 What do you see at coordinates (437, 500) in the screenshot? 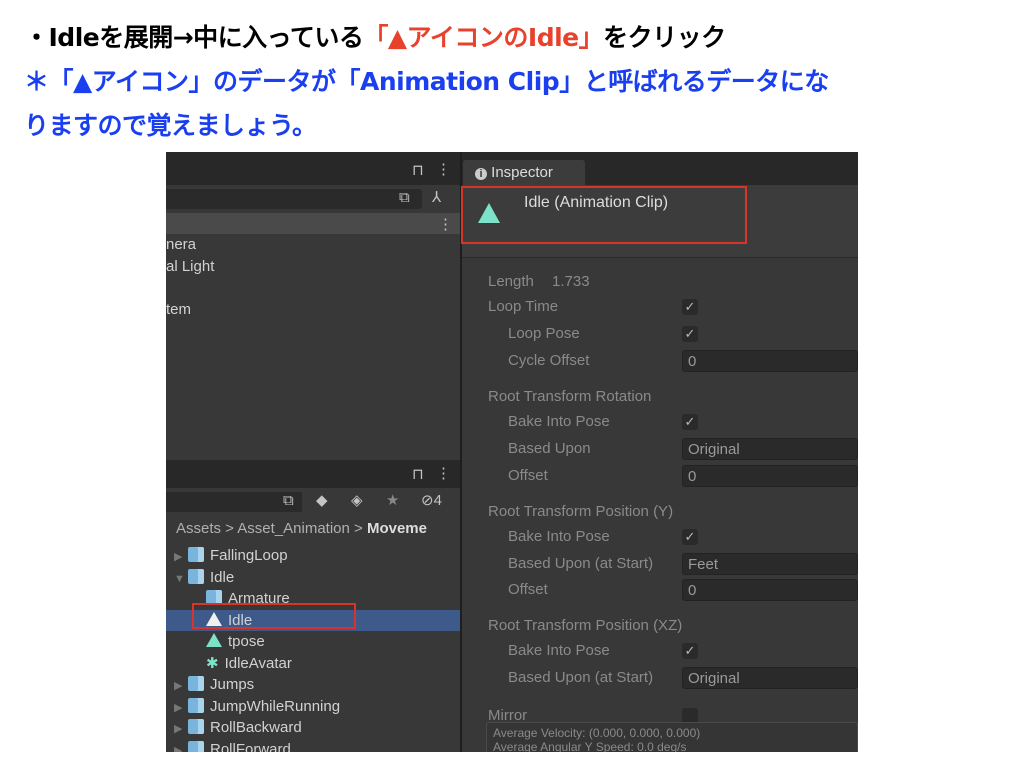
I see `hidden-count: 4` at bounding box center [437, 500].